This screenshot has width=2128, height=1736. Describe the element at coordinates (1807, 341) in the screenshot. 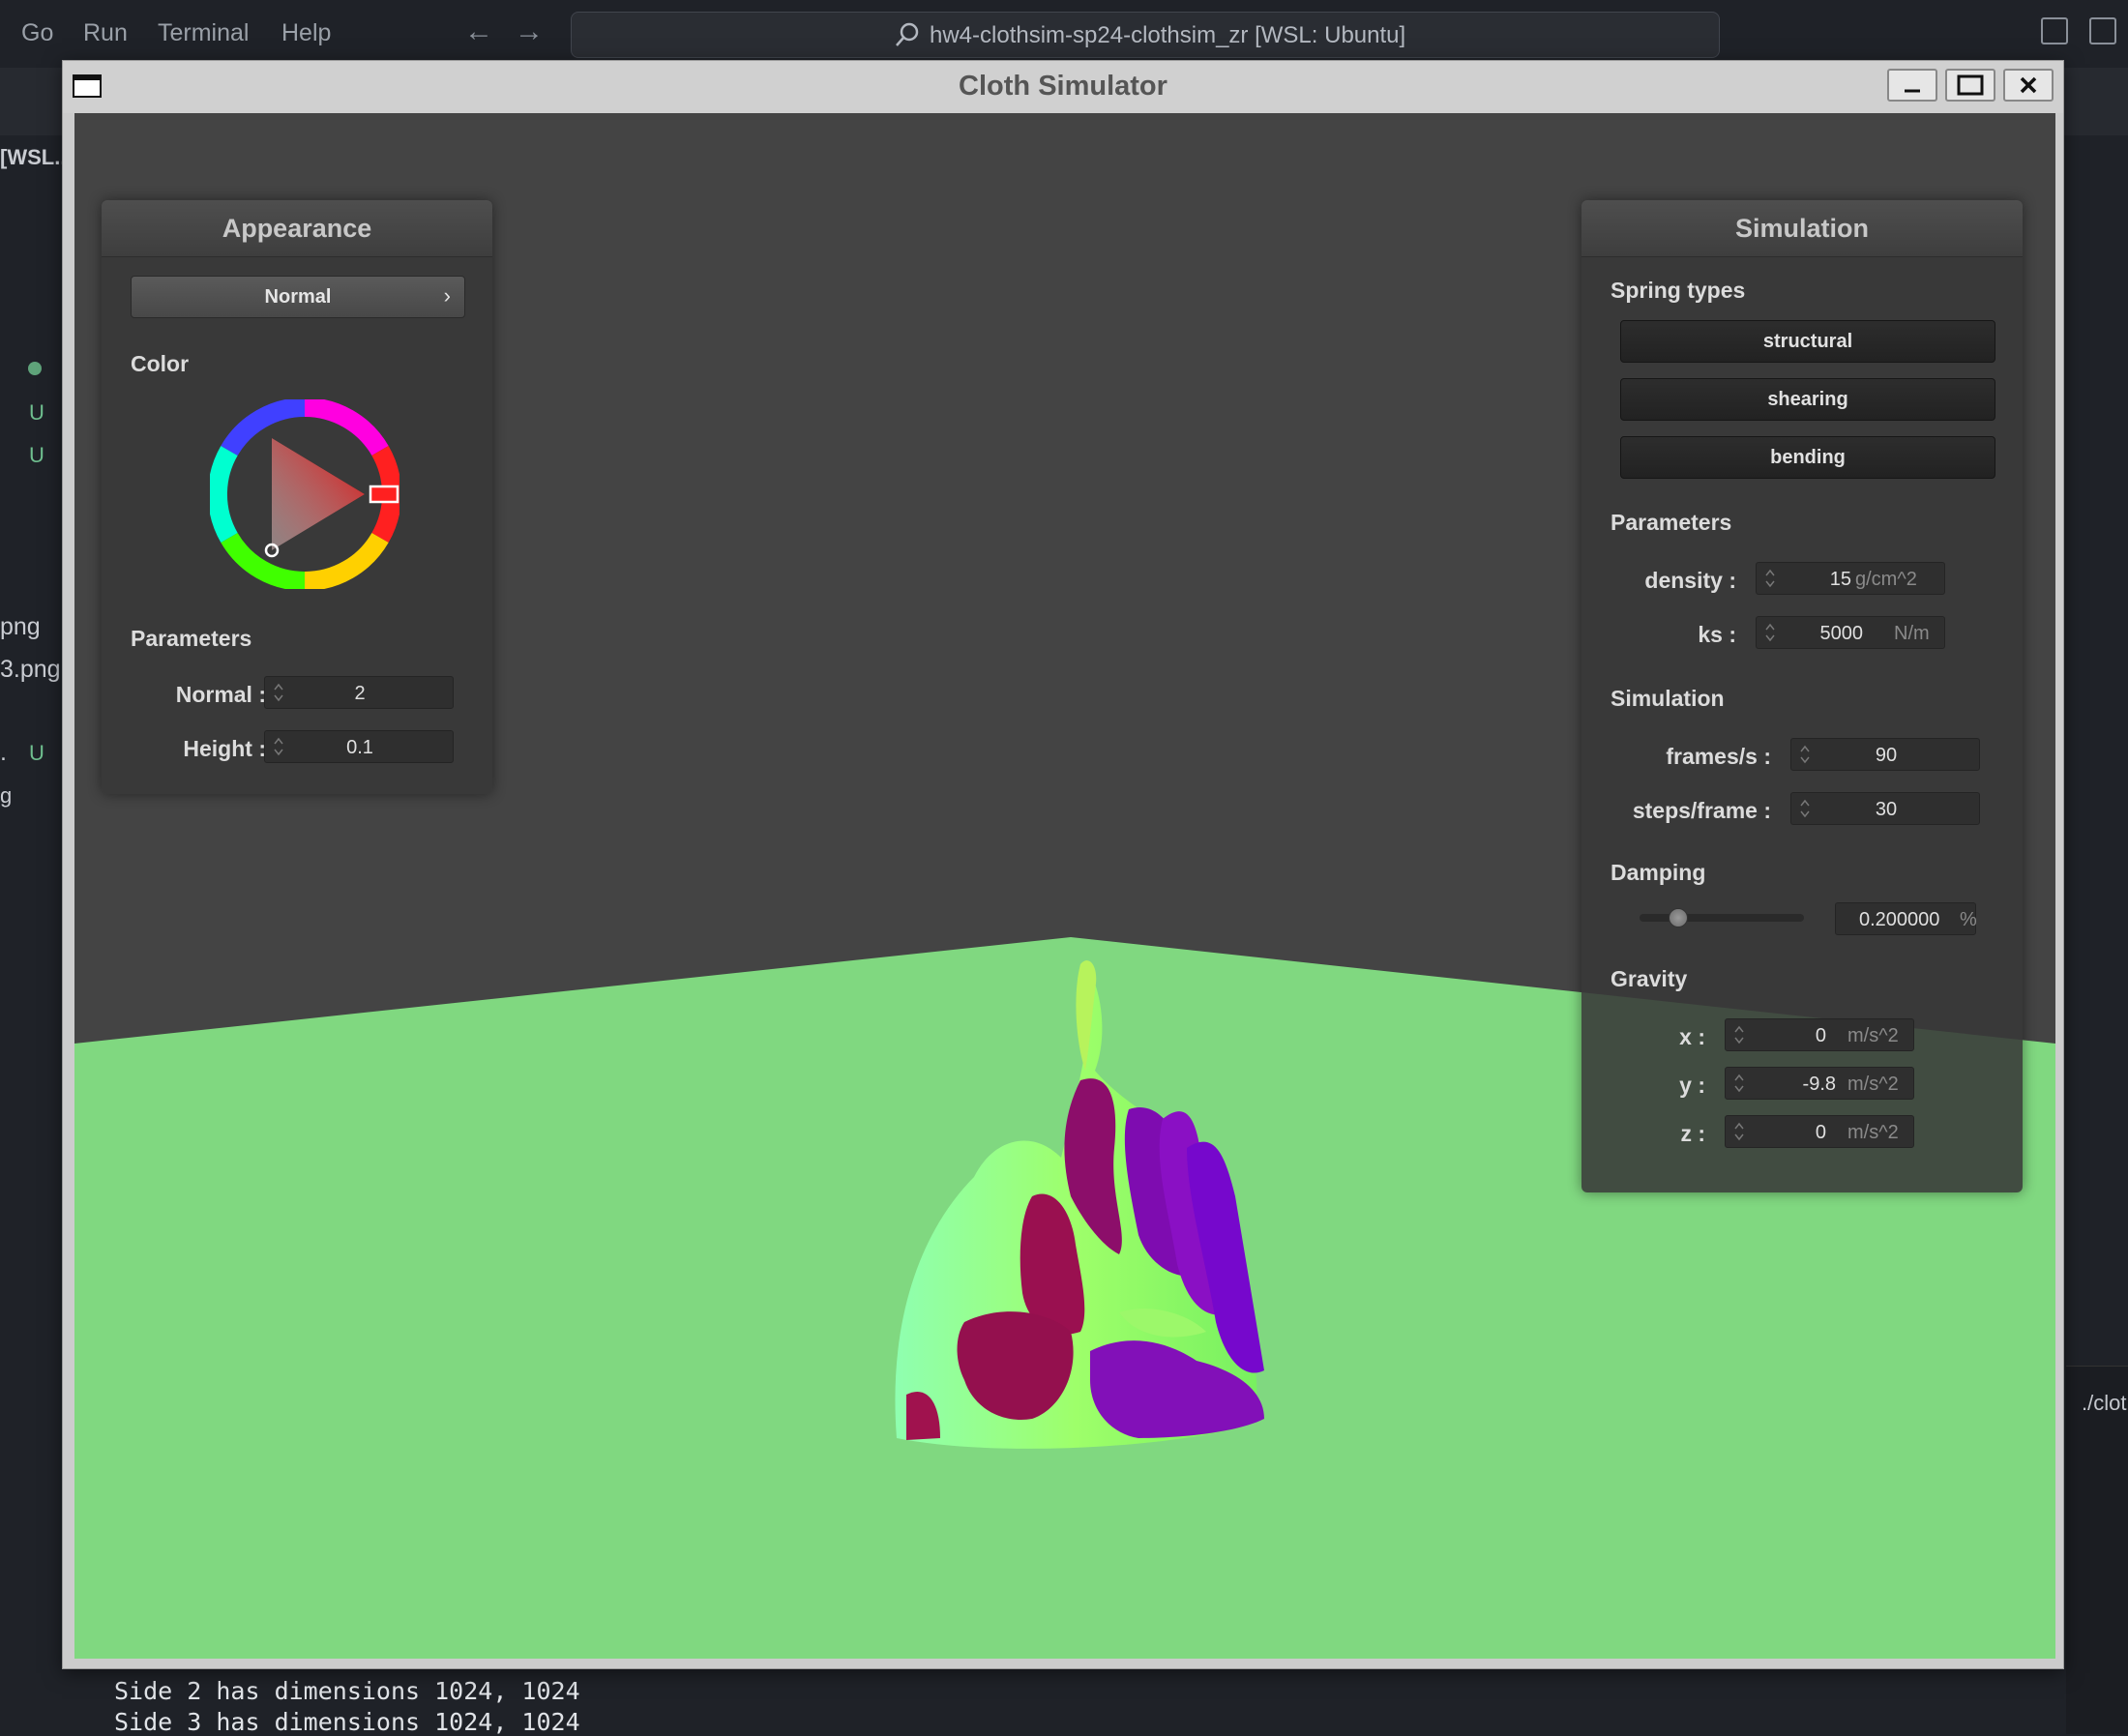

I see `structural-toggle-button: structural` at that location.